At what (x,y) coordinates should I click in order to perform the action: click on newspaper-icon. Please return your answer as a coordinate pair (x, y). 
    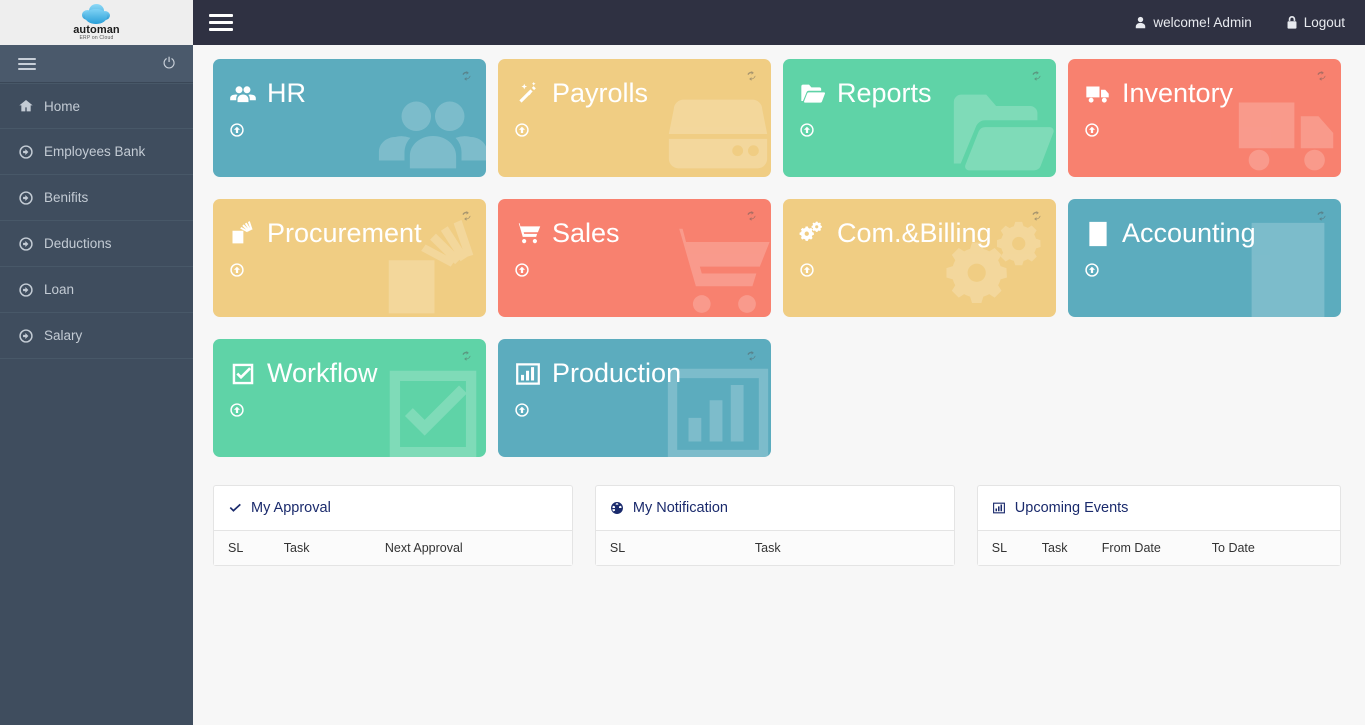
    Looking at the image, I should click on (242, 231).